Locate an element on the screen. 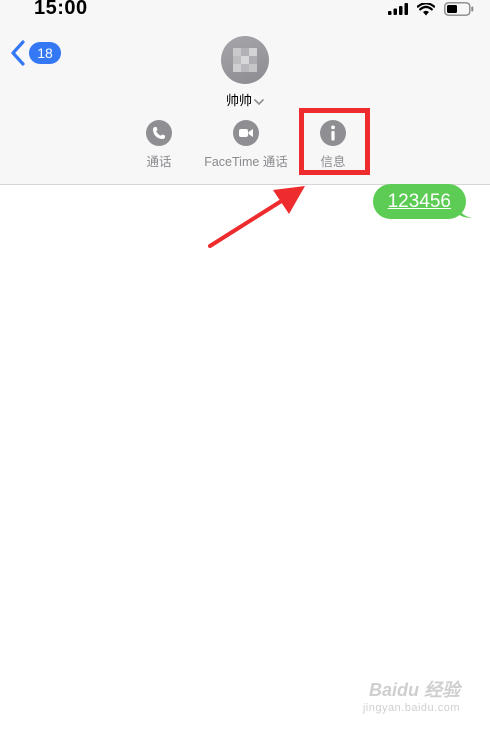 This screenshot has width=490, height=733. avatar is located at coordinates (245, 60).